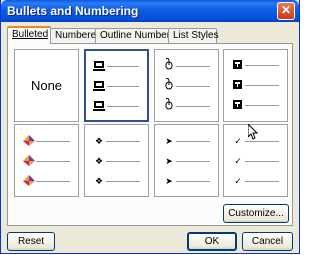 The width and height of the screenshot is (320, 255). Describe the element at coordinates (46, 160) in the screenshot. I see `bullet-style-colored-diamond` at that location.